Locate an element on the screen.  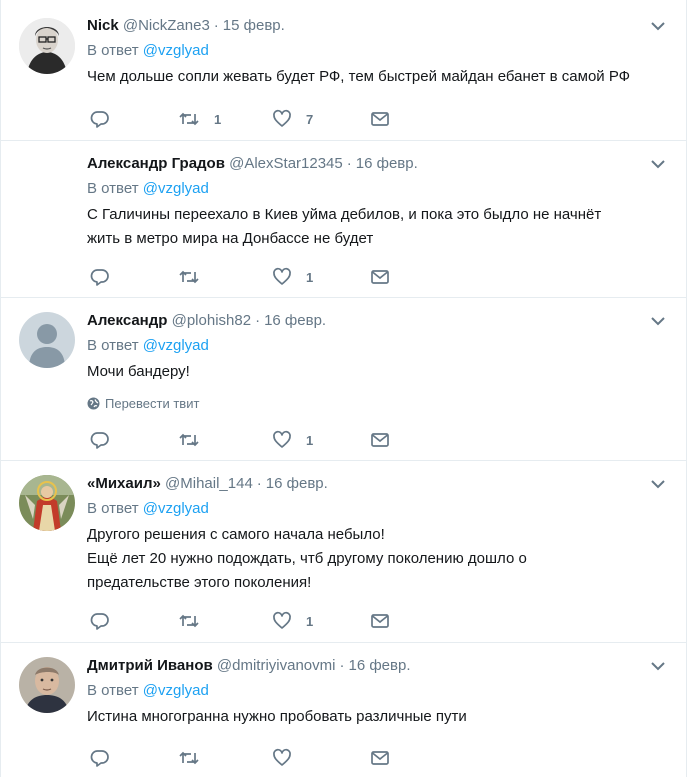
like-count: 7 is located at coordinates (310, 119).